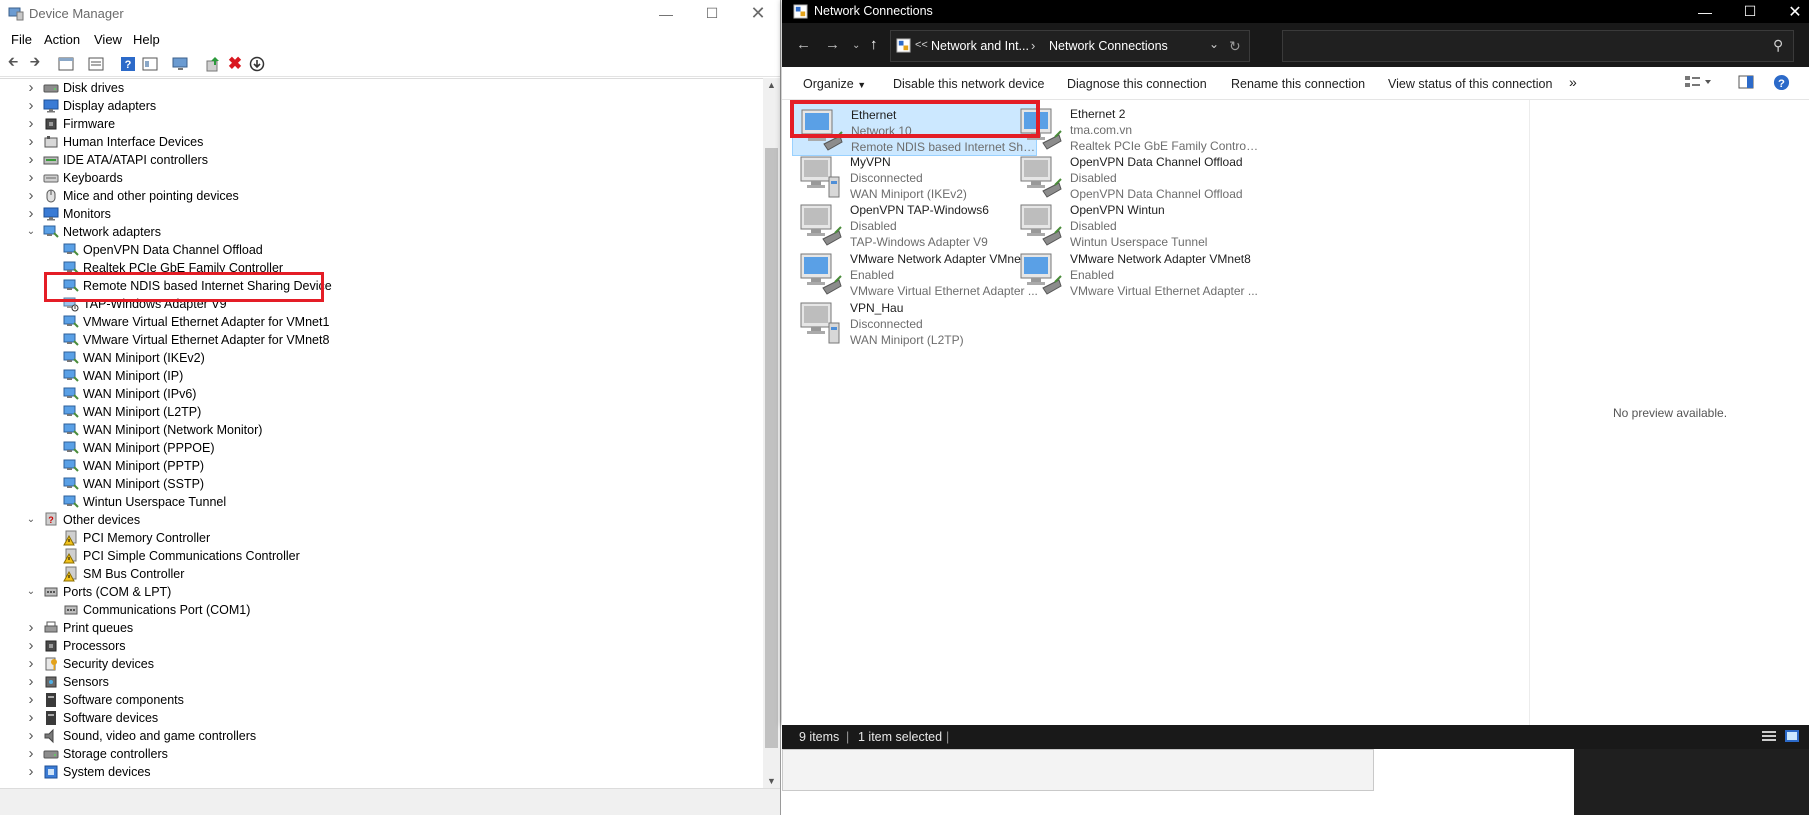 Image resolution: width=1809 pixels, height=815 pixels. Describe the element at coordinates (1790, 11) in the screenshot. I see `nc-close-button: ✕` at that location.